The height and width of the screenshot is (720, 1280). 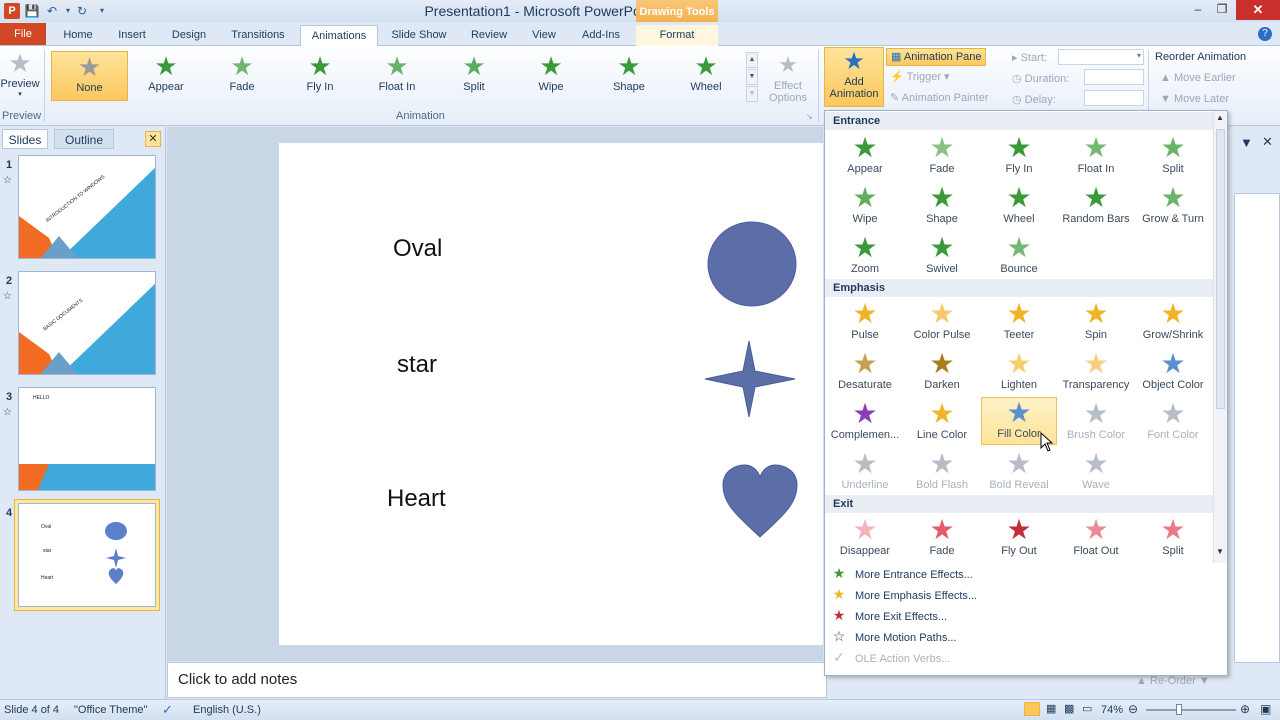 I want to click on effect-object-color: ★ Object Color, so click(x=1173, y=373).